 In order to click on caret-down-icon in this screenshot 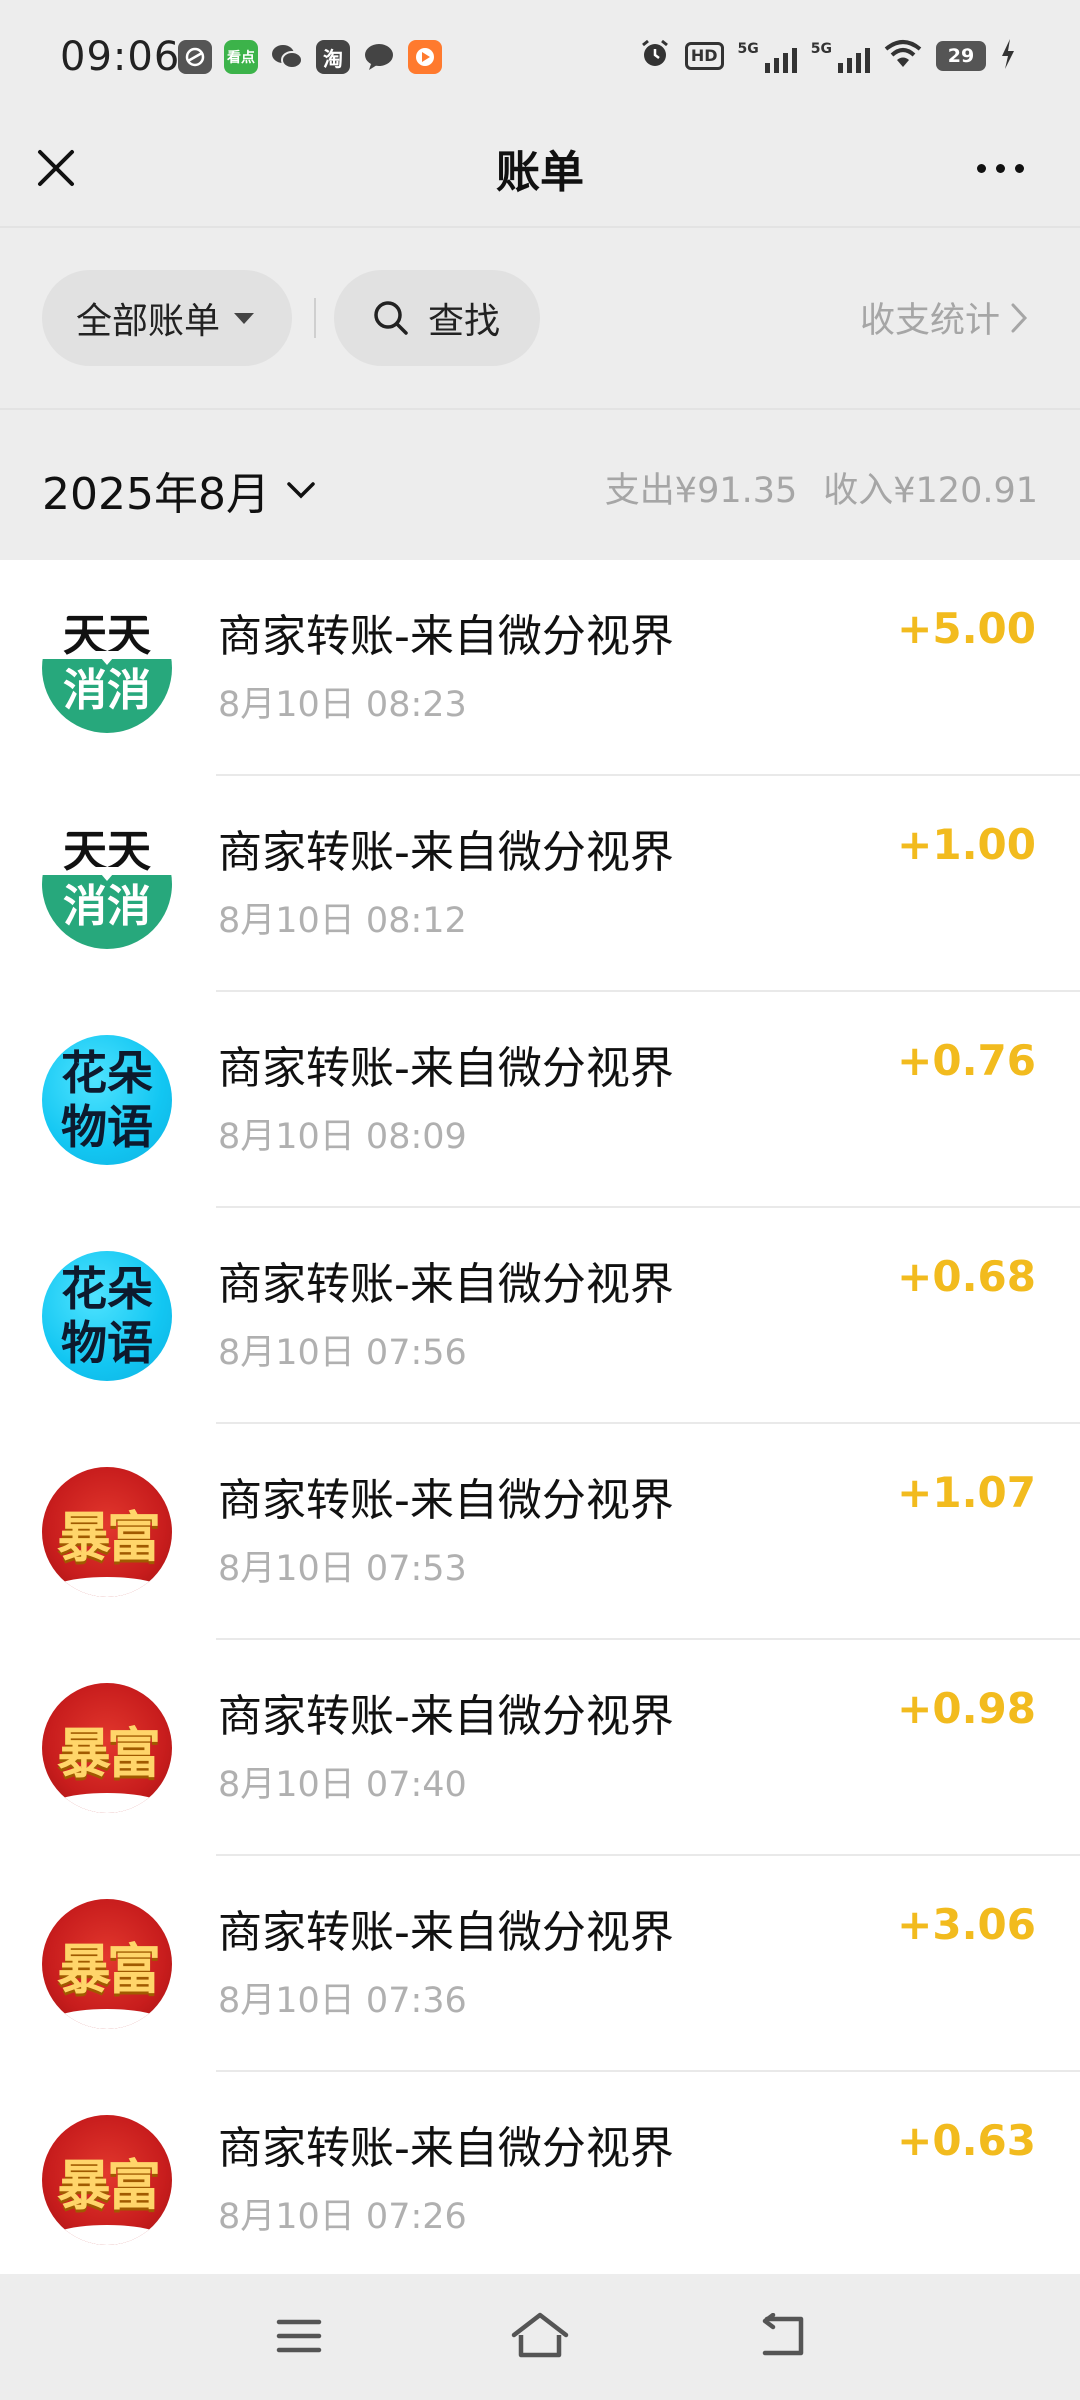, I will do `click(244, 318)`.